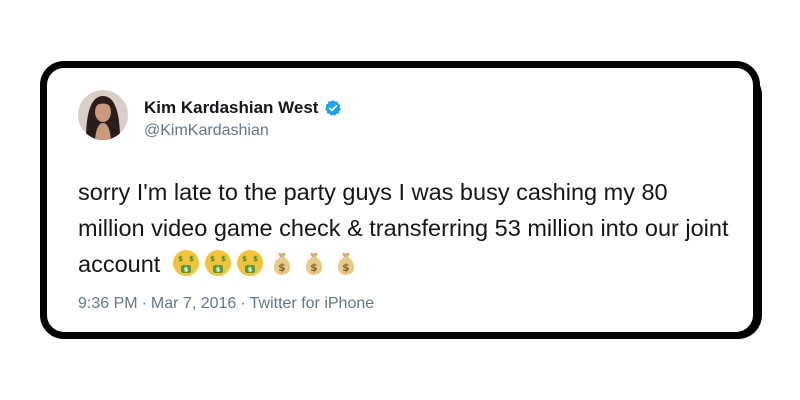  What do you see at coordinates (231, 108) in the screenshot?
I see `author-name: Kim Kardashian West` at bounding box center [231, 108].